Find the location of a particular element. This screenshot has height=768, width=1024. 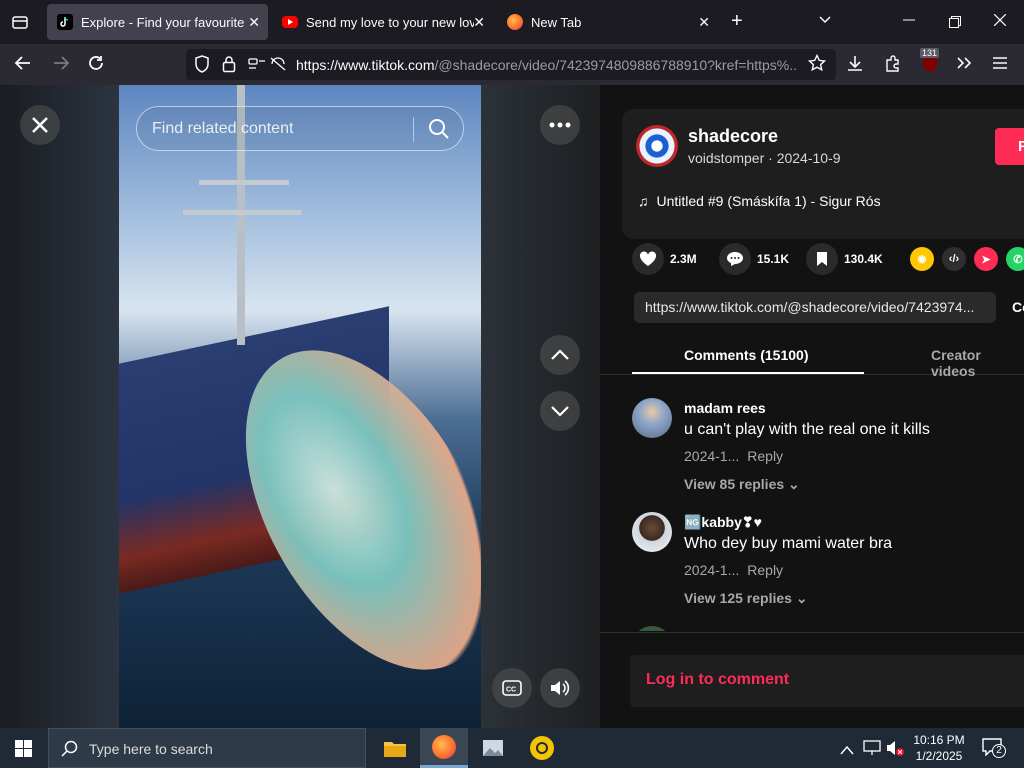

comment-meta: 2024-1... Reply is located at coordinates (733, 456).